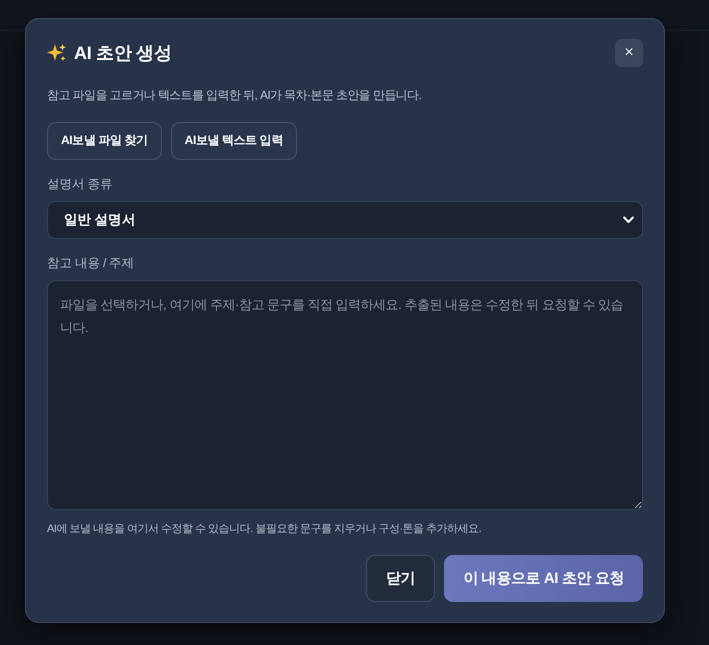 The image size is (709, 645). What do you see at coordinates (628, 220) in the screenshot?
I see `chevron-down-icon` at bounding box center [628, 220].